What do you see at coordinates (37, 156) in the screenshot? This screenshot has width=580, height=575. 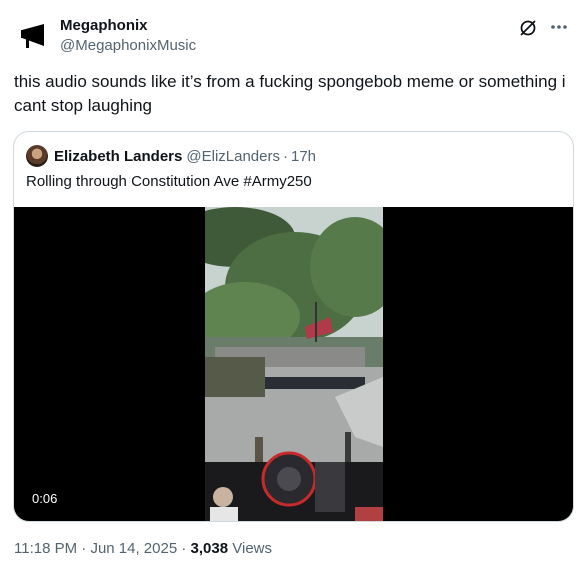 I see `quote-avatar` at bounding box center [37, 156].